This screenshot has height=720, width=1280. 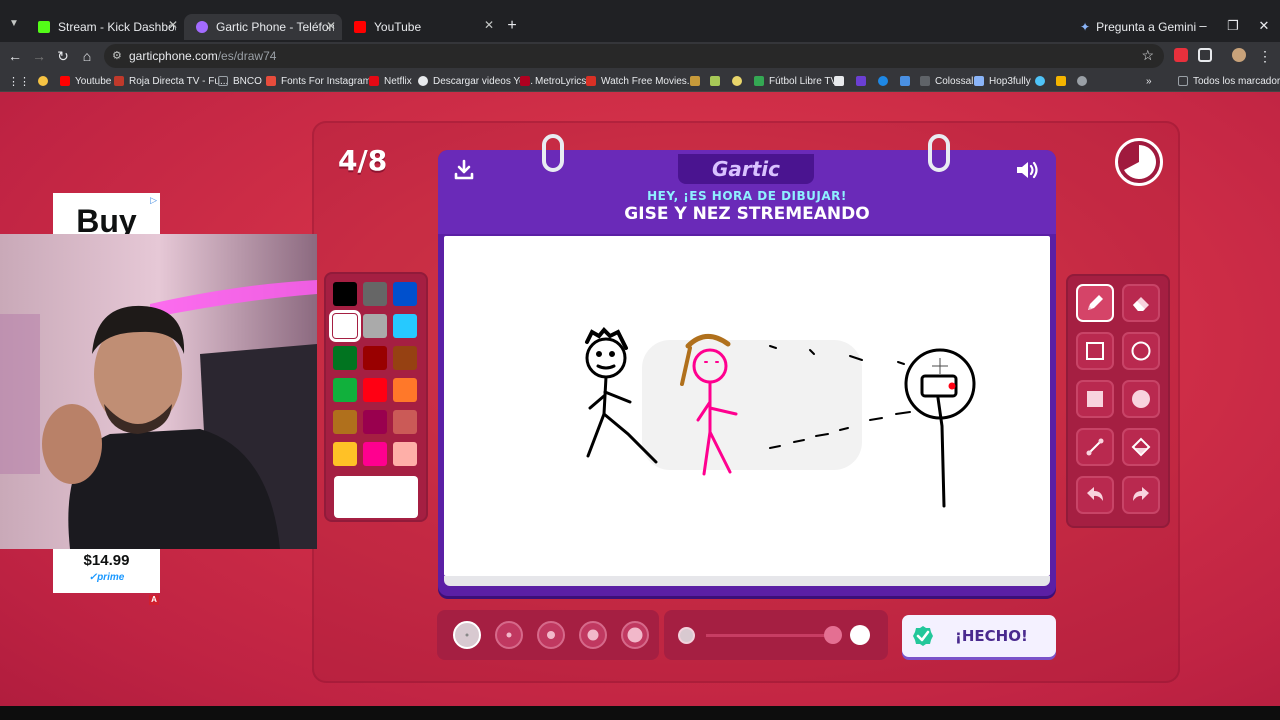 I want to click on tab-title: Gartic Phone - Teléfono Desconocido, so click(x=275, y=27).